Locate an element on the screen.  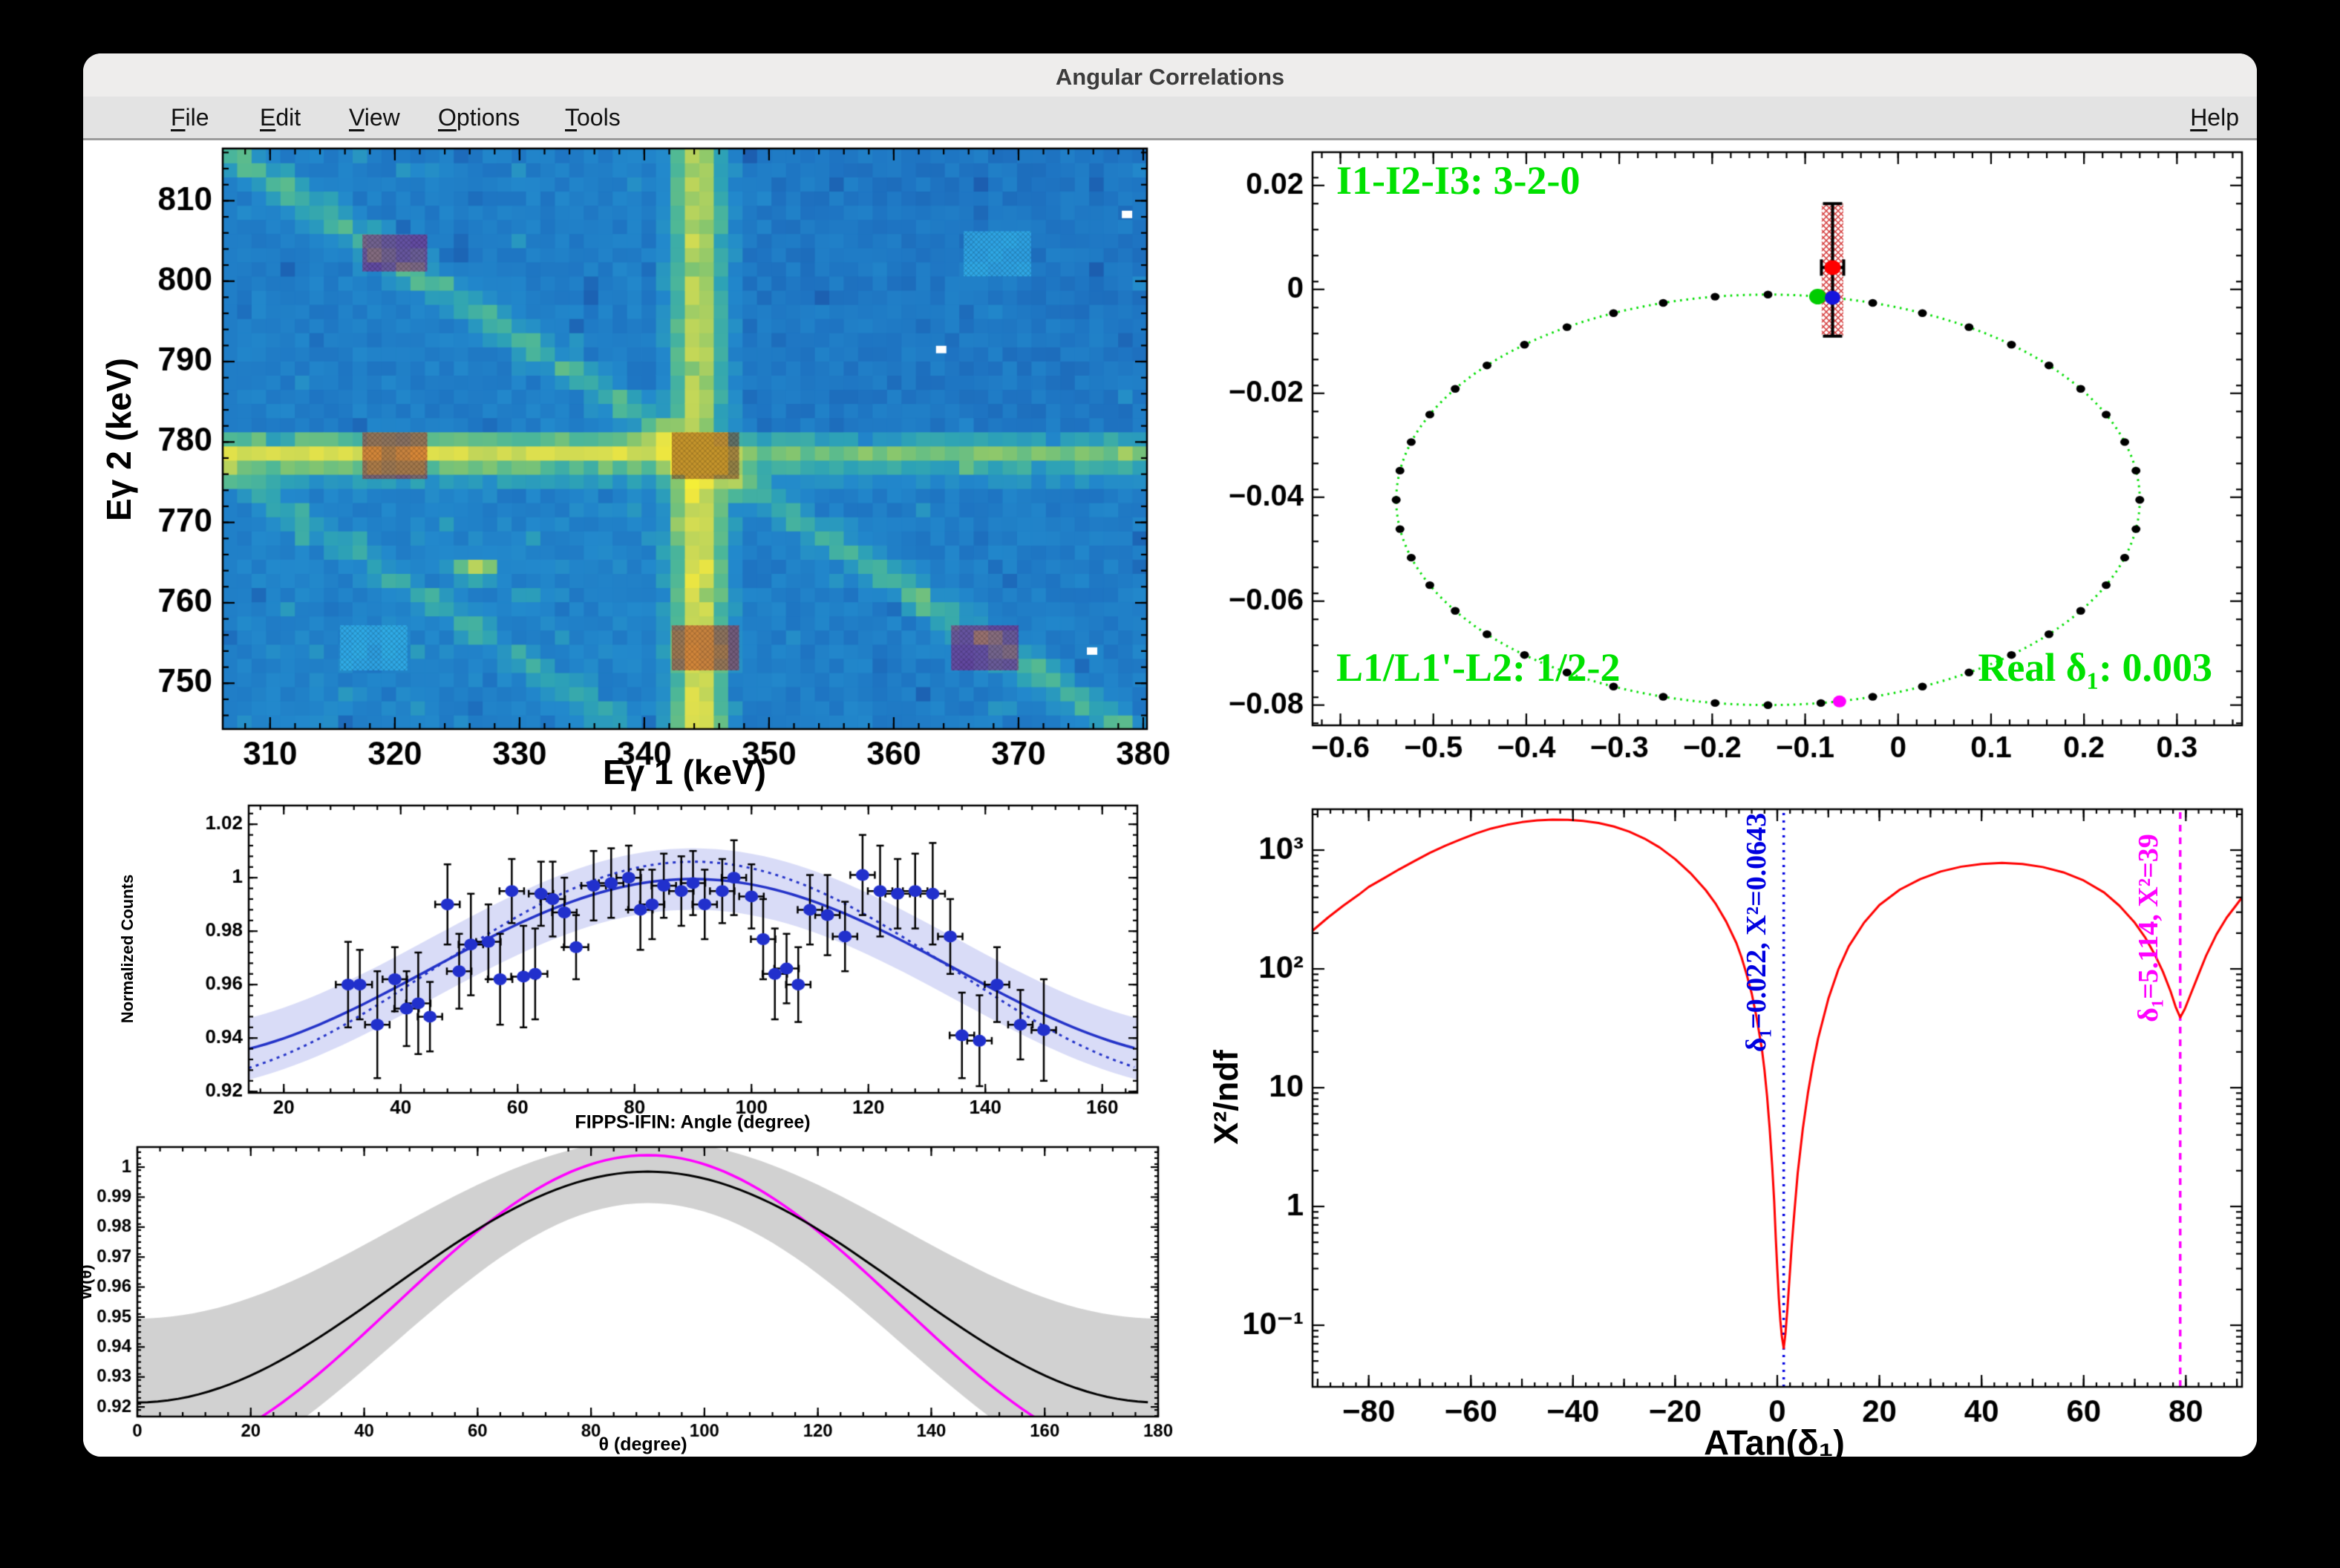
heatmap-x-axis-title: Eγ 1 (keV) is located at coordinates (685, 772).